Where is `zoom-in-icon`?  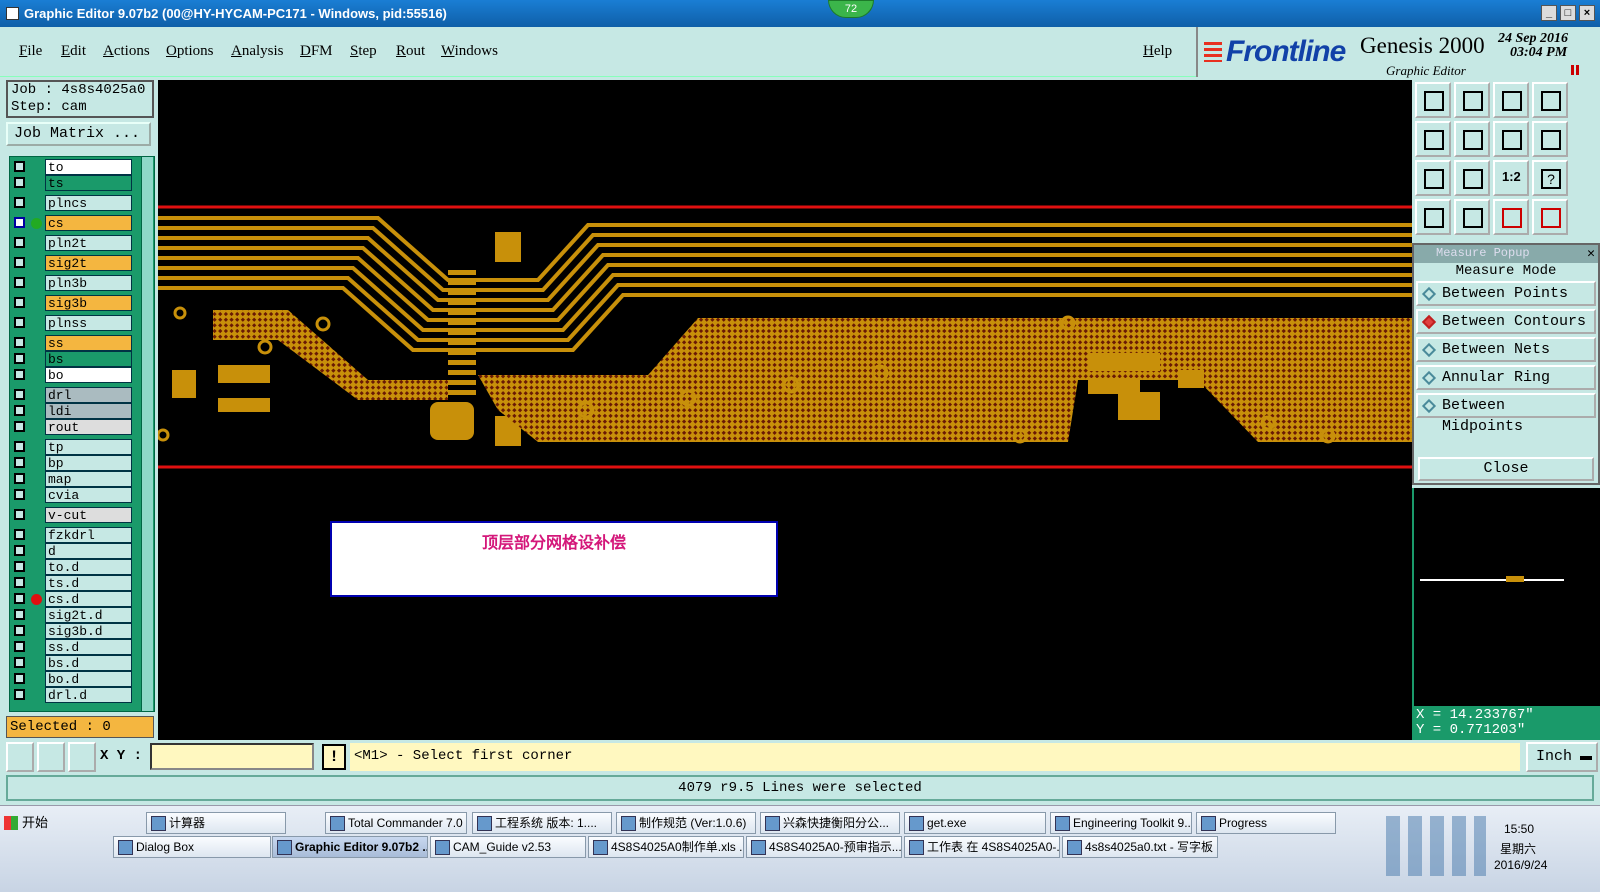
zoom-in-icon is located at coordinates (1472, 100).